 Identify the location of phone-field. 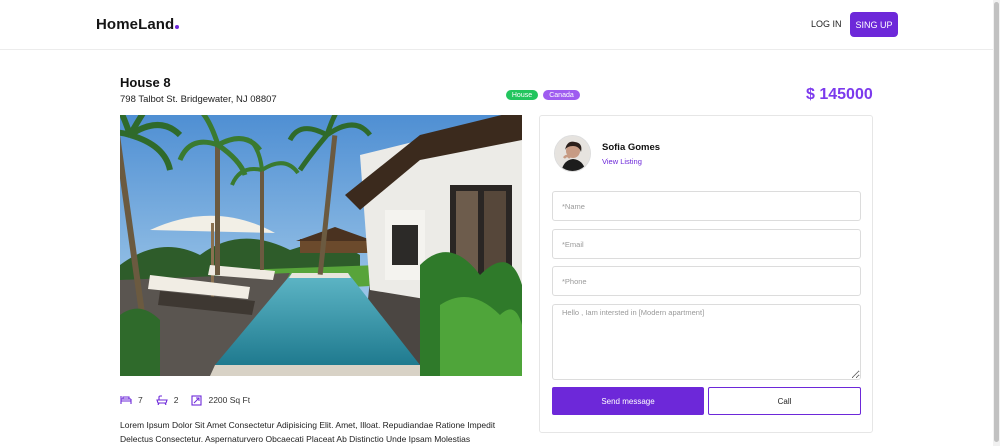
(706, 281).